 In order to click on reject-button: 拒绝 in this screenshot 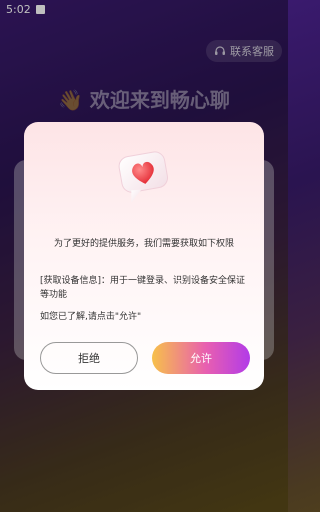, I will do `click(89, 358)`.